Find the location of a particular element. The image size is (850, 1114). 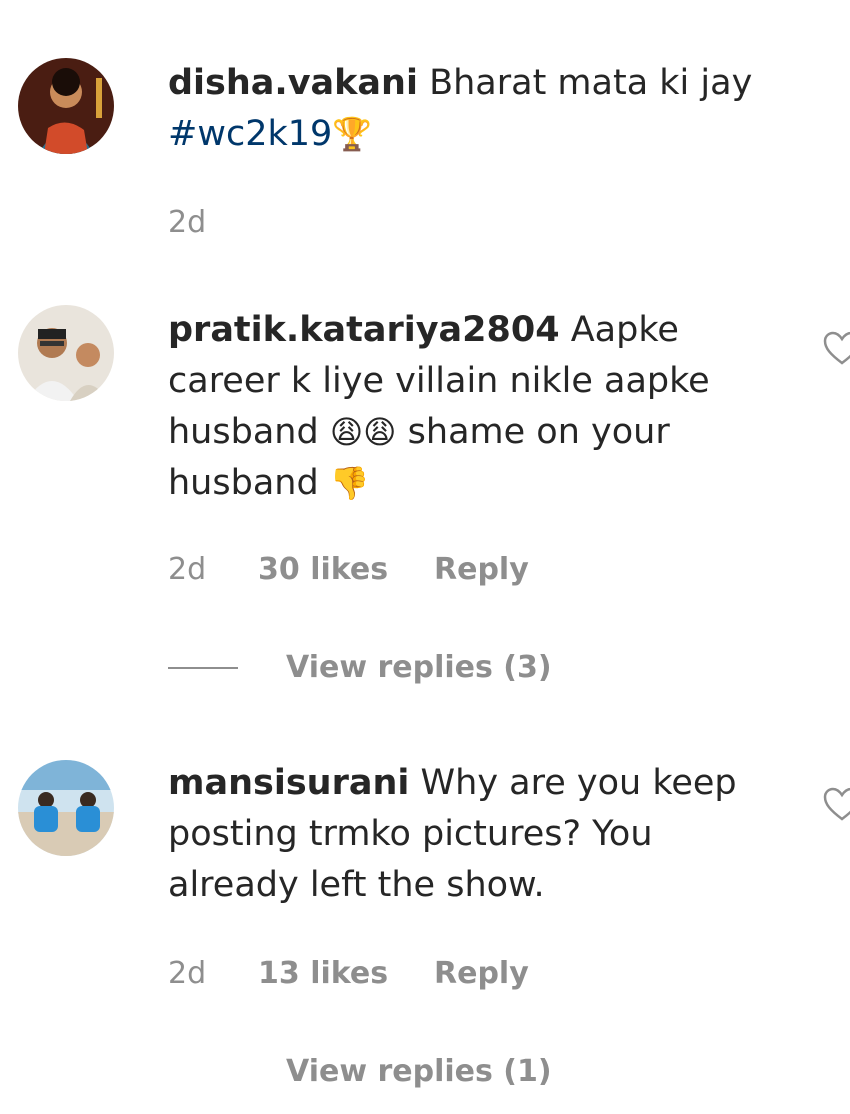

comment-body: Bharat mata ki jay is located at coordinates (591, 83).